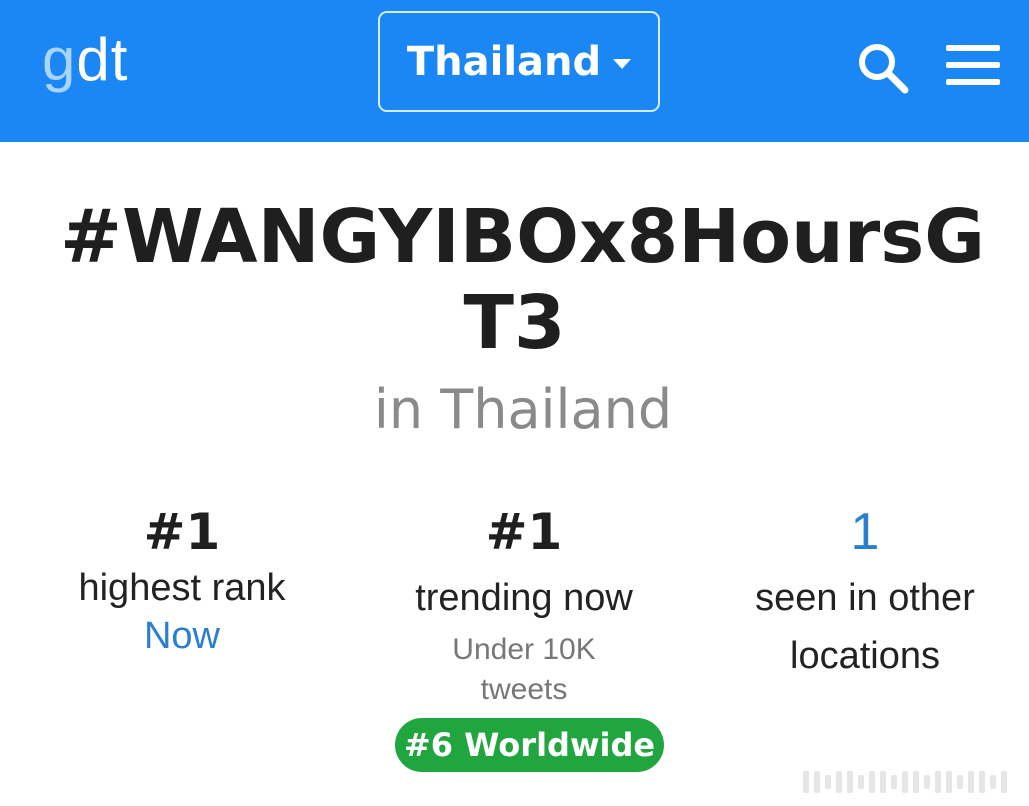 This screenshot has height=806, width=1029. I want to click on trend-title-line-2: T3, so click(514, 323).